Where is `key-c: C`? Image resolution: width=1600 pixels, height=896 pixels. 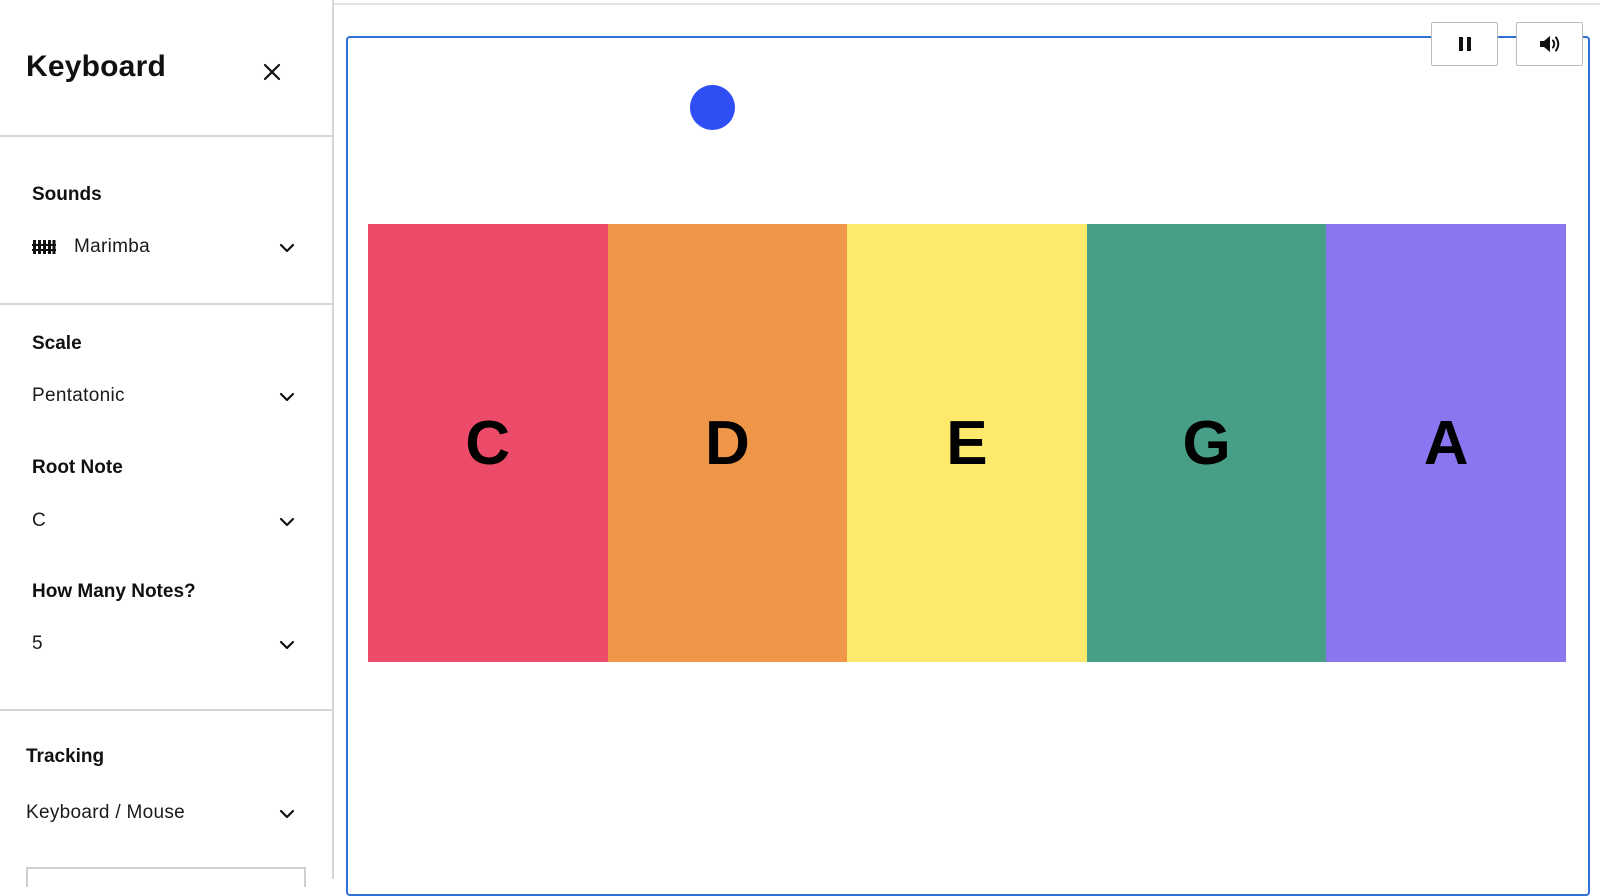
key-c: C is located at coordinates (488, 443).